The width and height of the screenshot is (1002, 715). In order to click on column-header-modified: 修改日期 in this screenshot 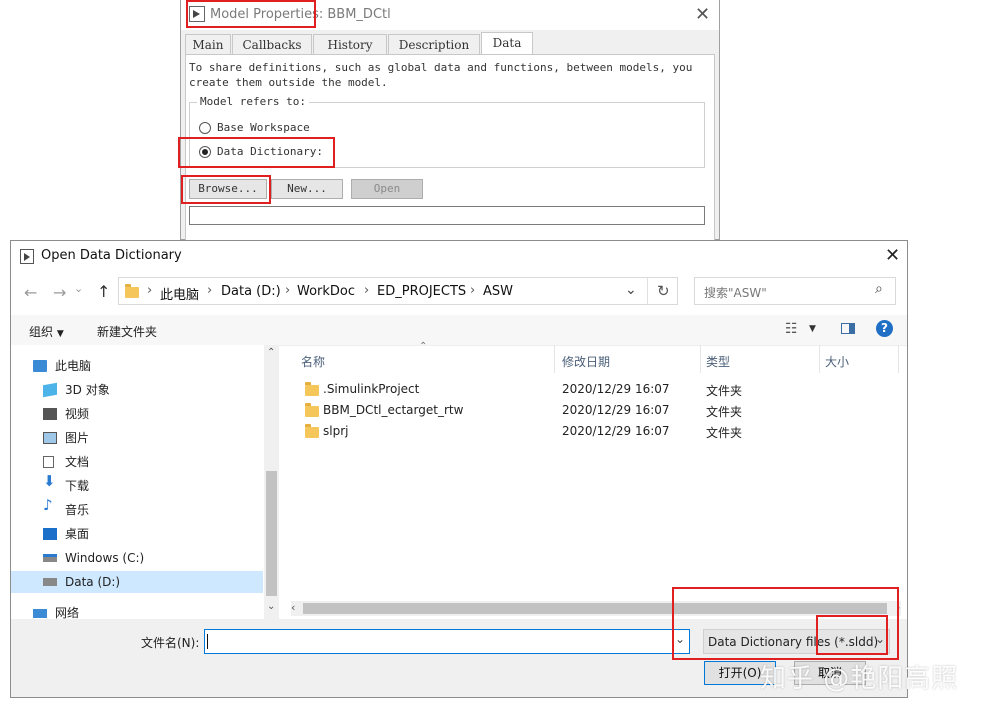, I will do `click(586, 361)`.